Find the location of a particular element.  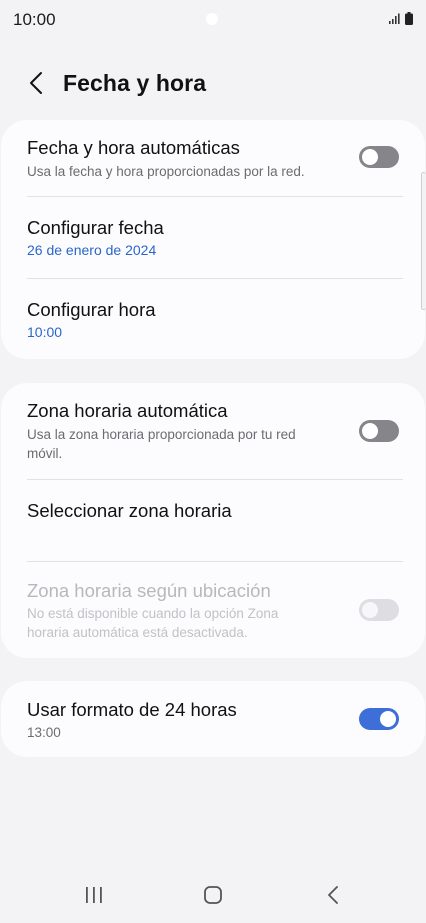

header: Fecha y hora is located at coordinates (213, 85).